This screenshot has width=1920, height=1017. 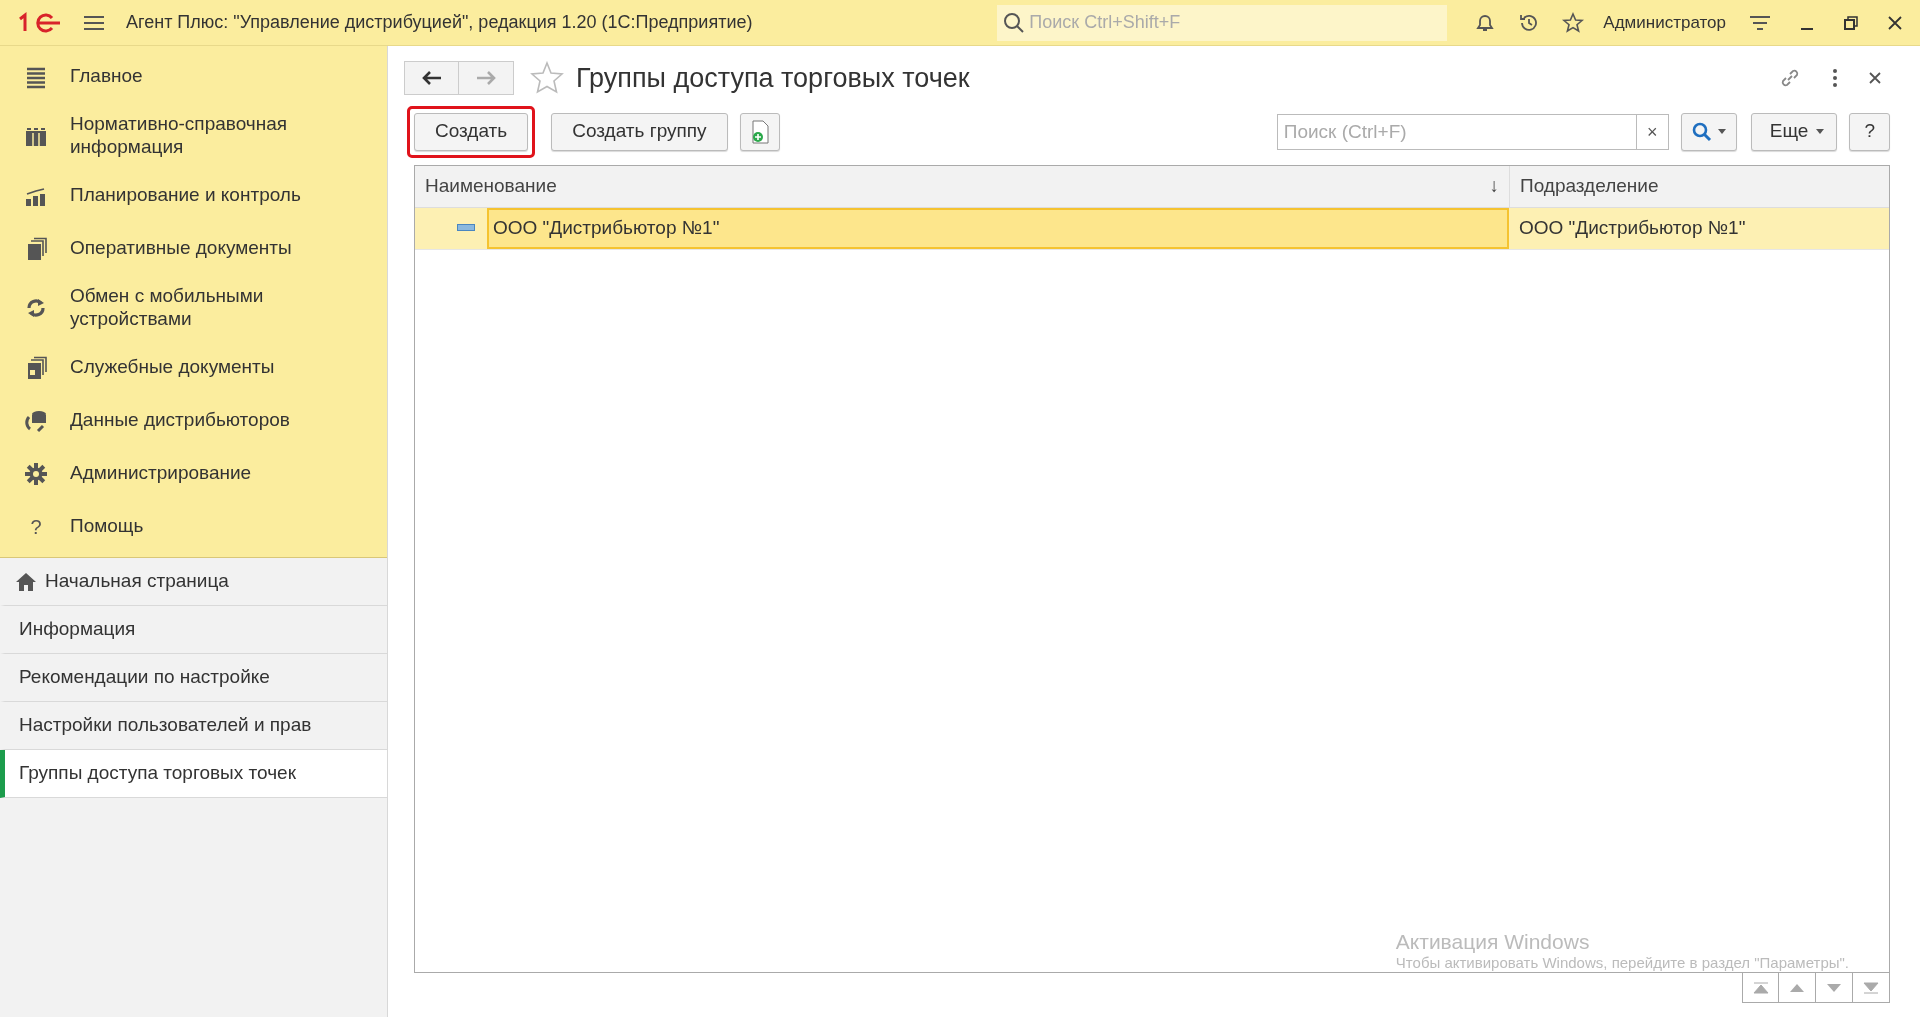 I want to click on user-name: Администратор, so click(x=1664, y=22).